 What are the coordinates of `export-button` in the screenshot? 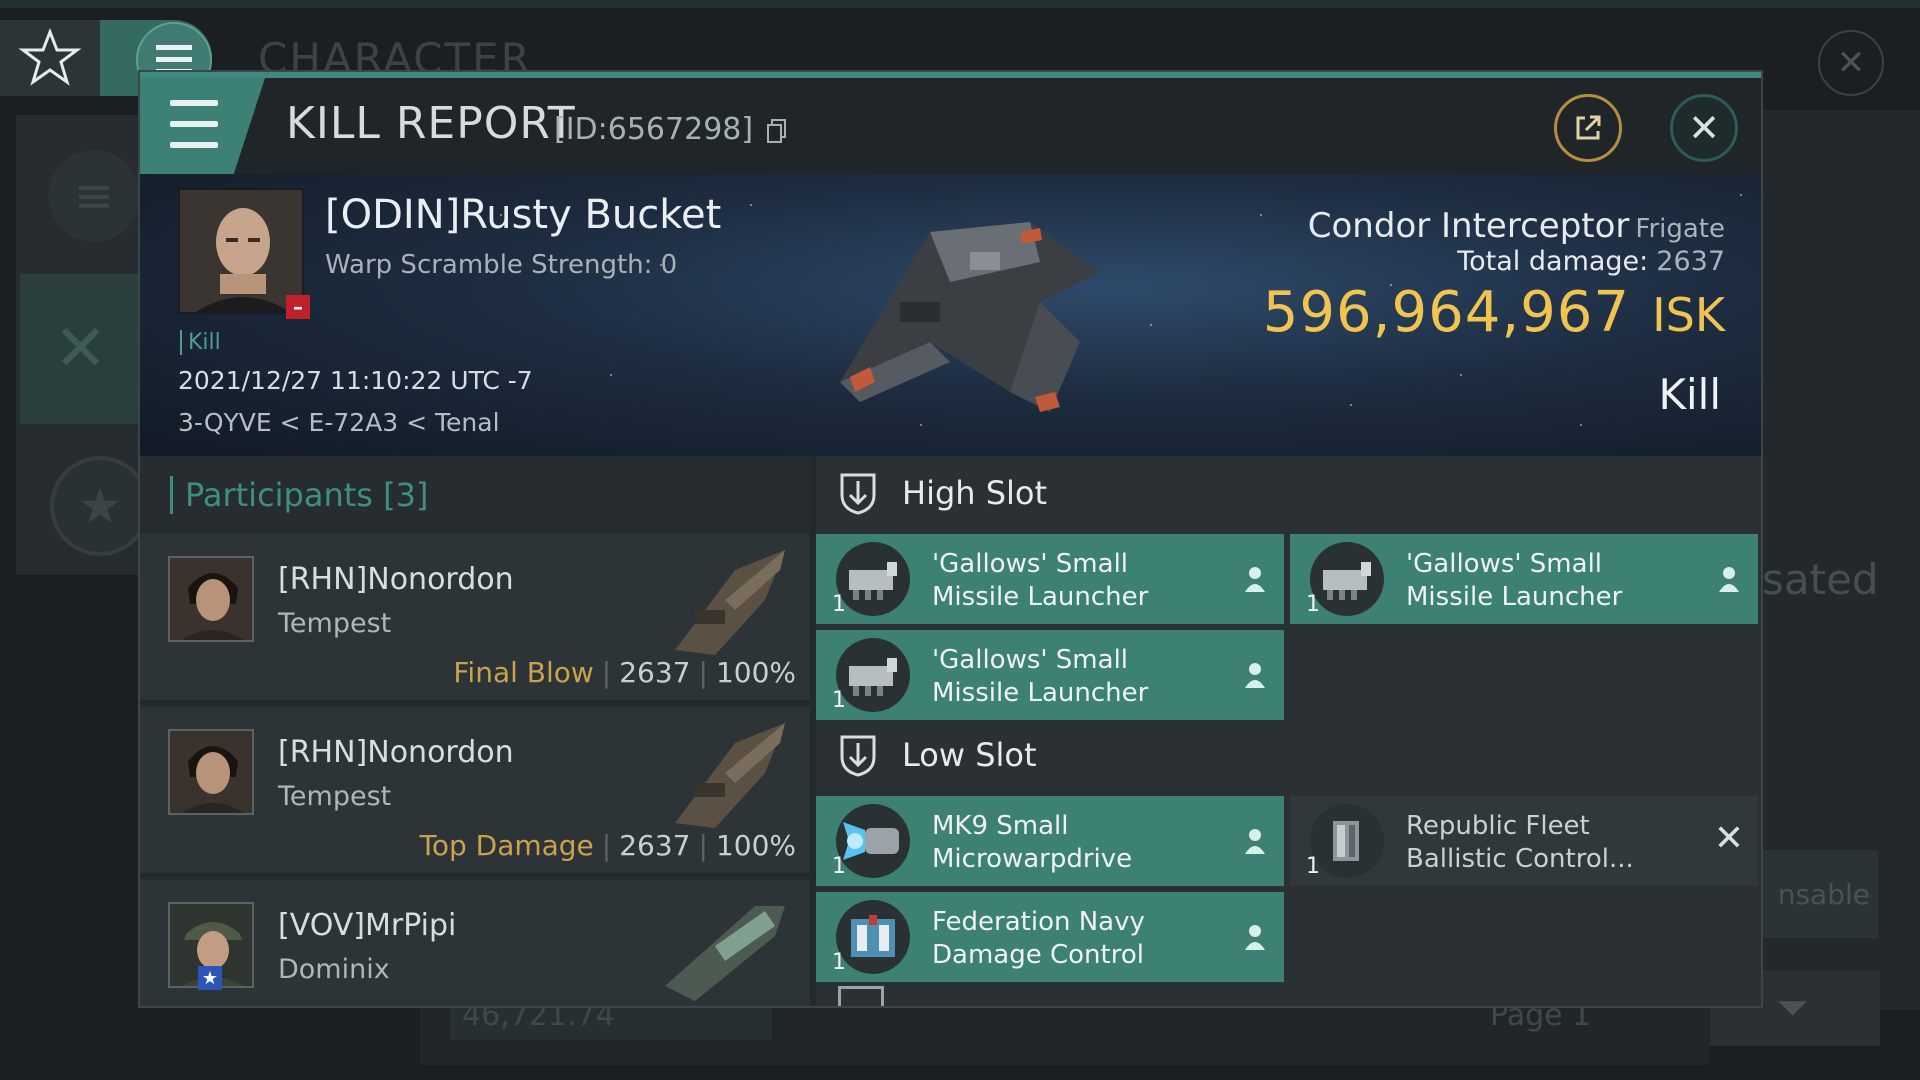 It's located at (1588, 128).